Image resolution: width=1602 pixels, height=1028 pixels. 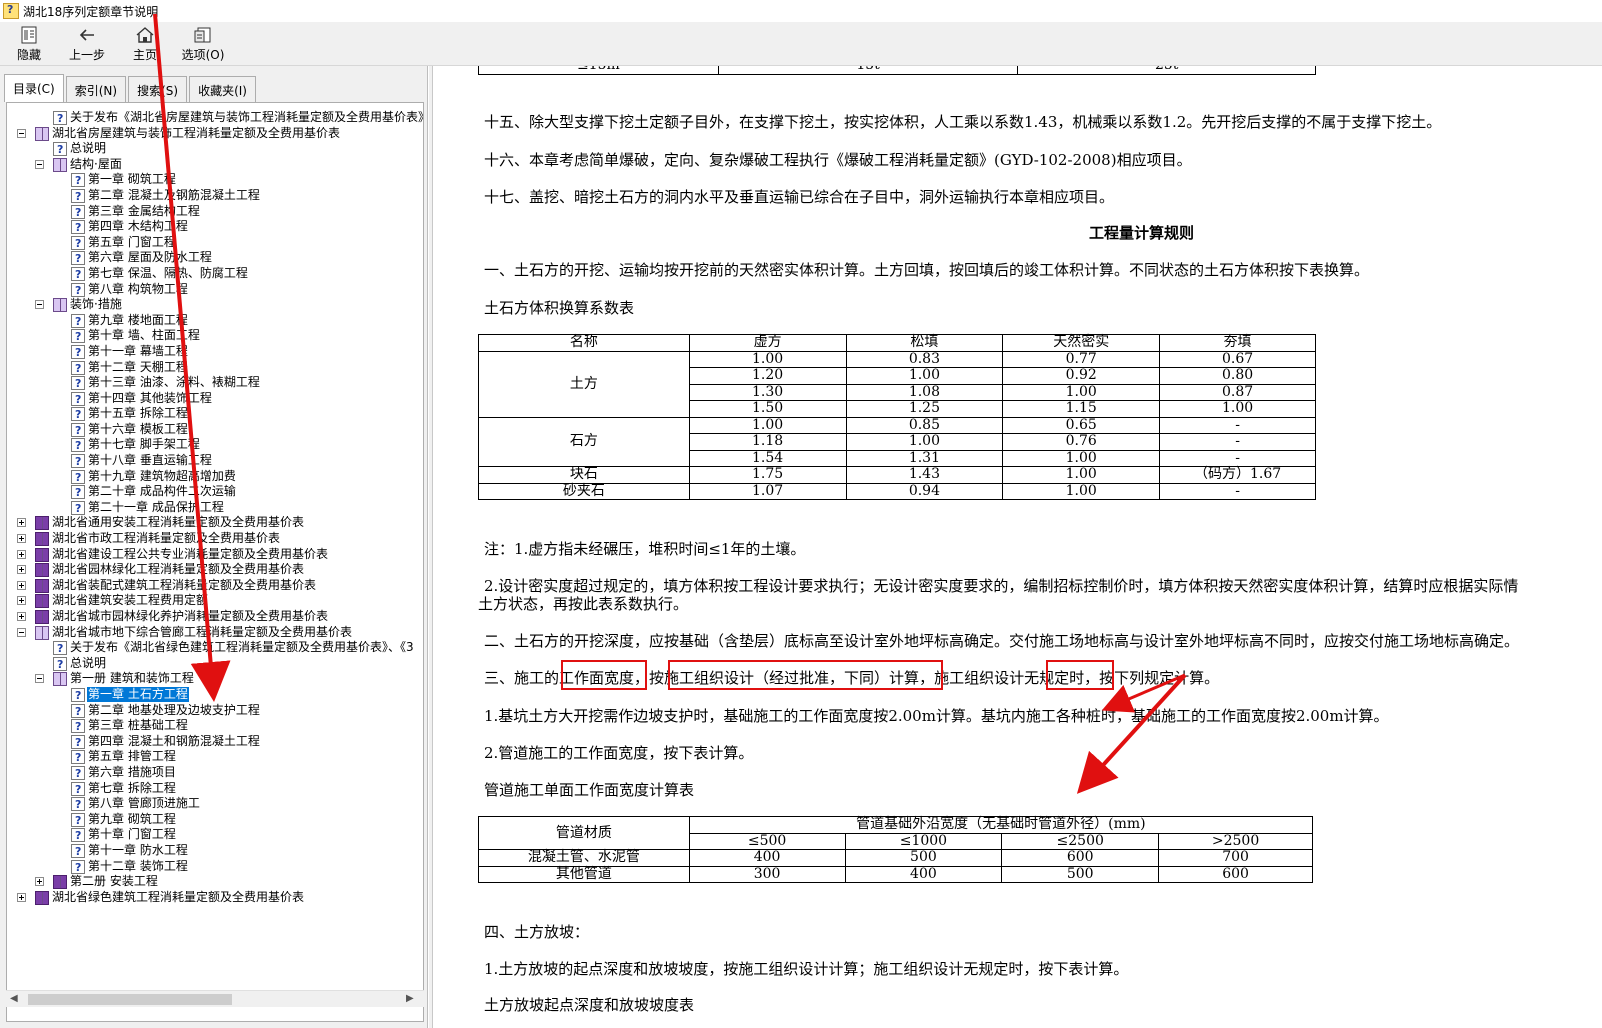 I want to click on tree-horizontal-scrollbar: ◀ ▶, so click(x=215, y=998).